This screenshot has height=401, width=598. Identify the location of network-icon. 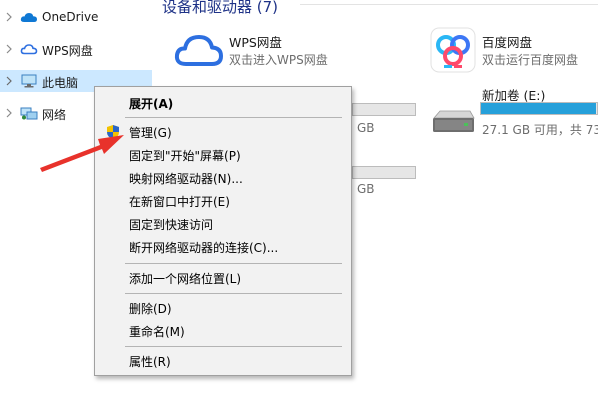
(29, 113).